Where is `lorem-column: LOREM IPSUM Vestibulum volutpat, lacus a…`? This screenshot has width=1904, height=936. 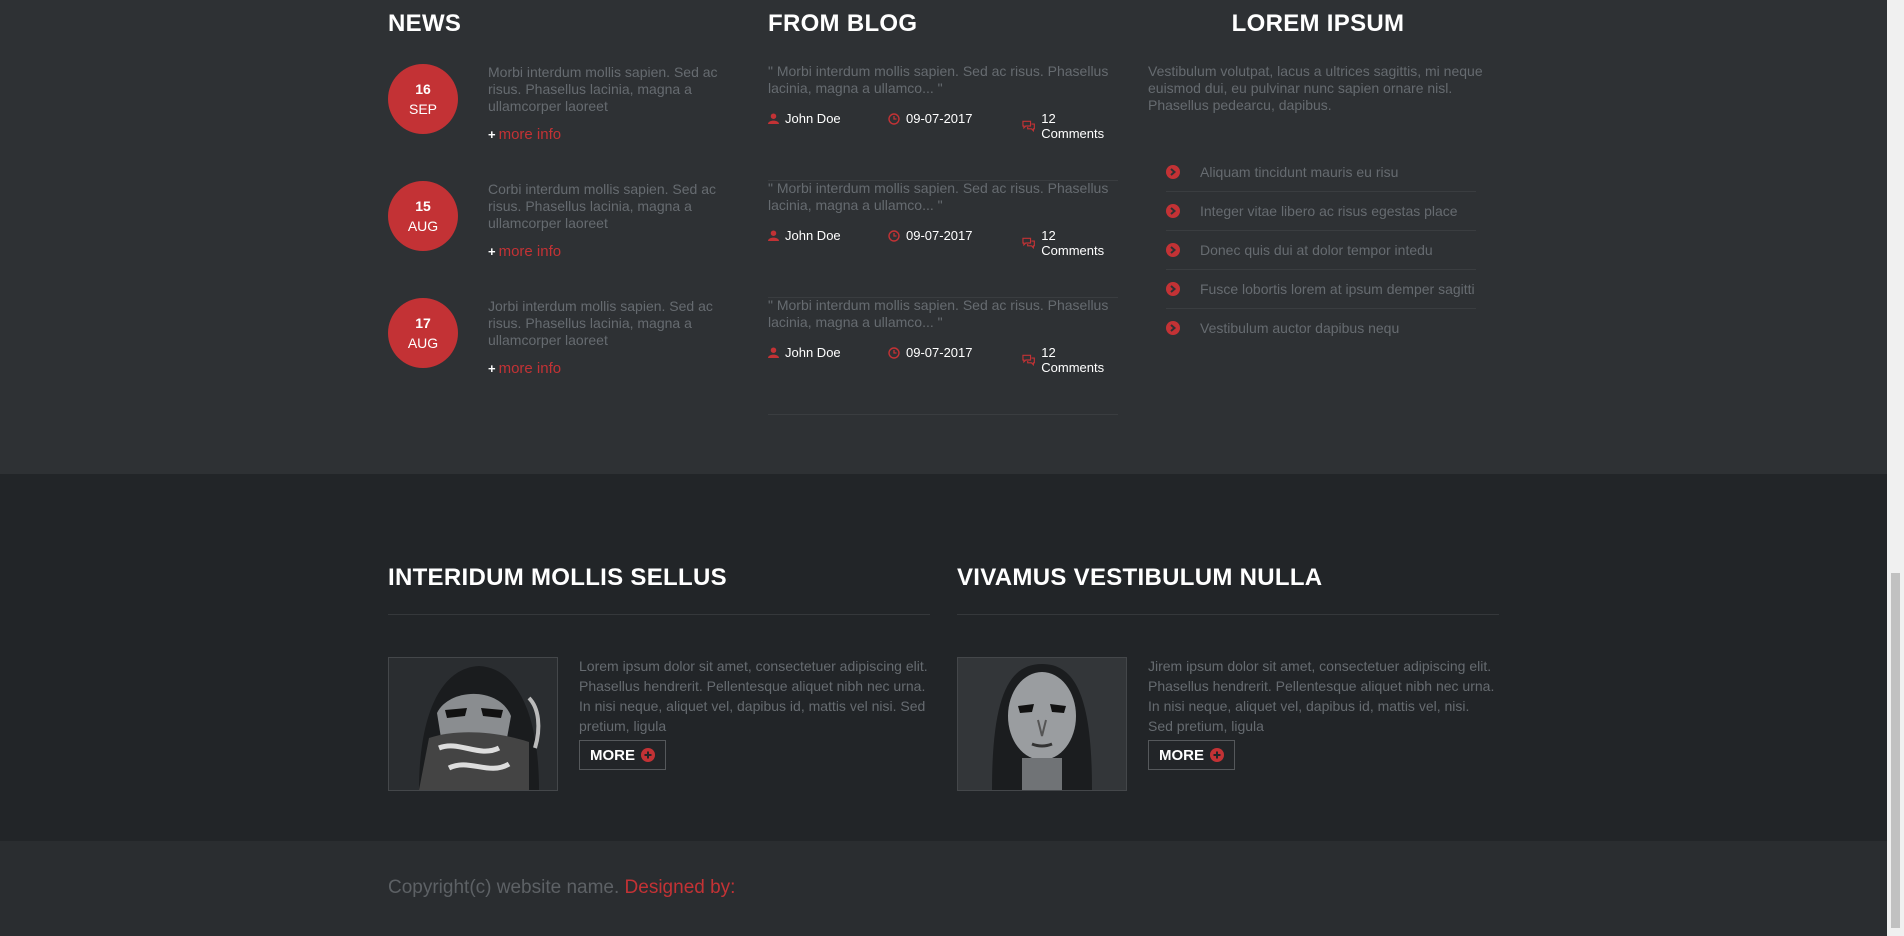
lorem-column: LOREM IPSUM Vestibulum volutpat, lacus a… is located at coordinates (1318, 173).